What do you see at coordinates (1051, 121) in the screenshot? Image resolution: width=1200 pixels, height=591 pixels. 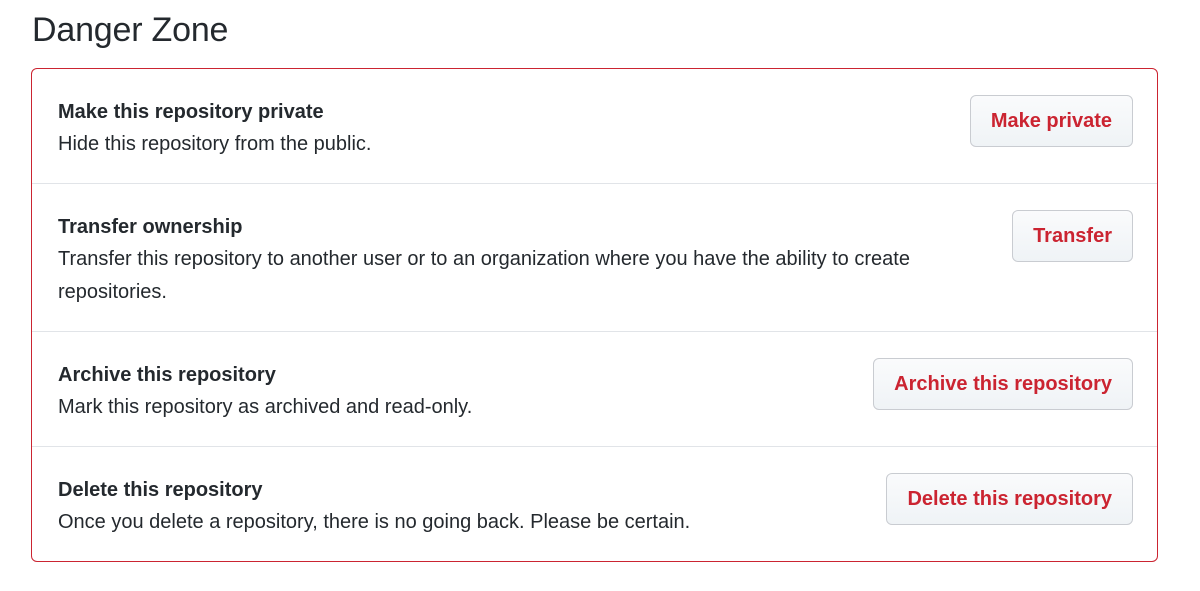 I see `make-private-button: Make private` at bounding box center [1051, 121].